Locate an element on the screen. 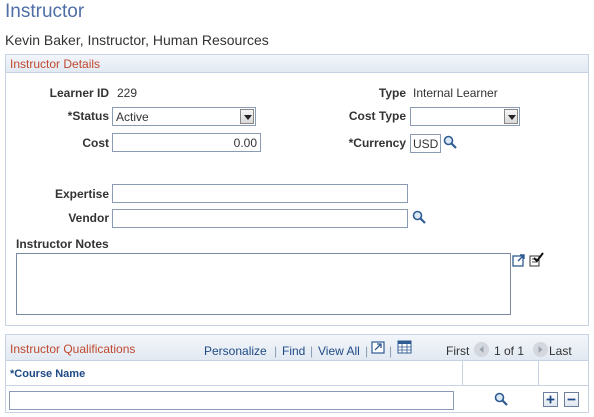 This screenshot has height=417, width=594. add-row-icon is located at coordinates (550, 399).